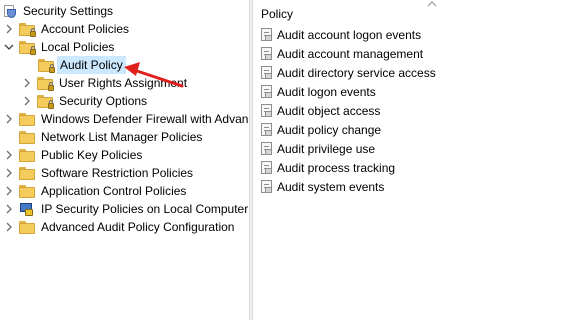 The image size is (574, 320). I want to click on list-item-label: Audit privilege use, so click(326, 149).